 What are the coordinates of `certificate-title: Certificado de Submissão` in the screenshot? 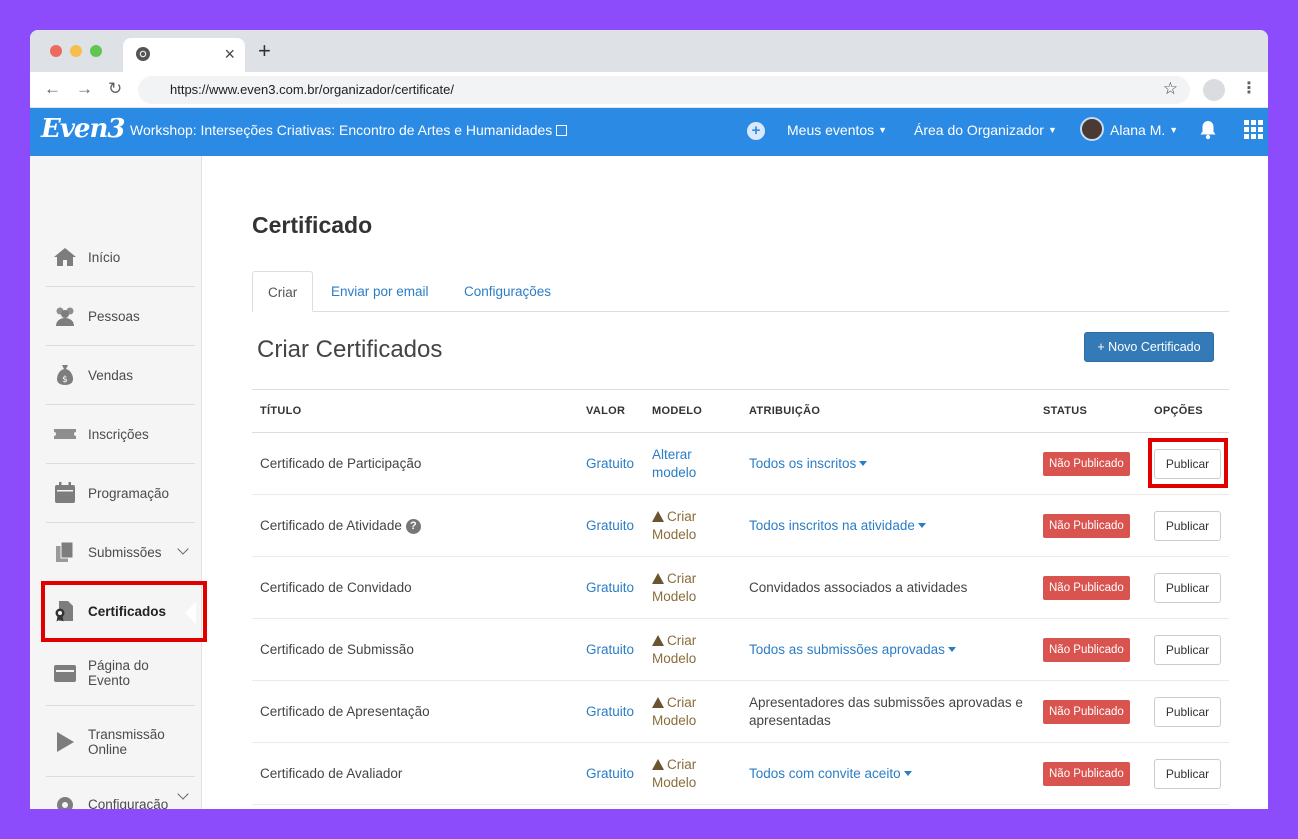 It's located at (415, 649).